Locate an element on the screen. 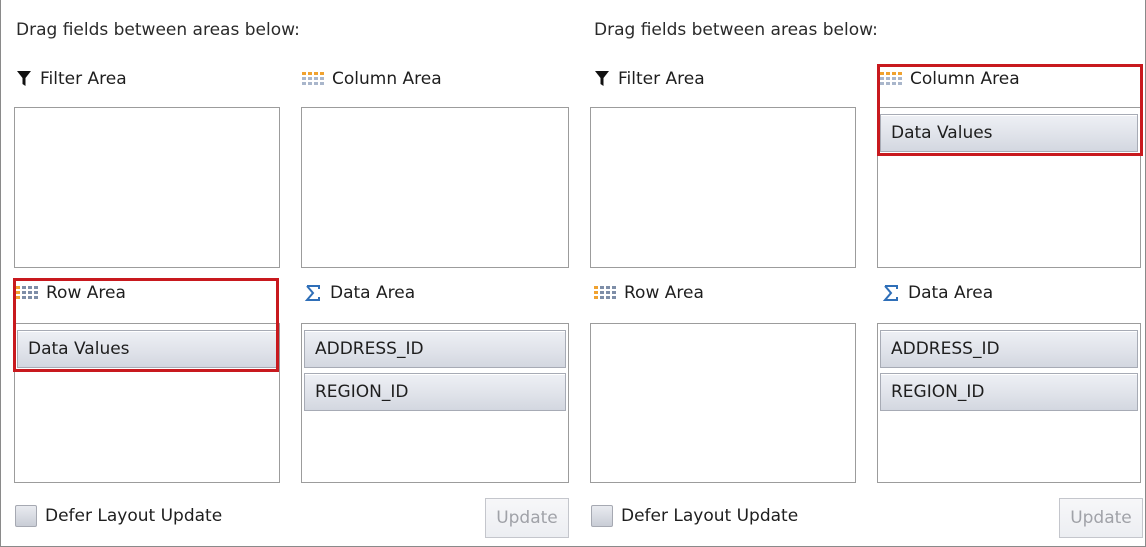 The image size is (1146, 547). column-area-drop-zone: Data Values is located at coordinates (1009, 187).